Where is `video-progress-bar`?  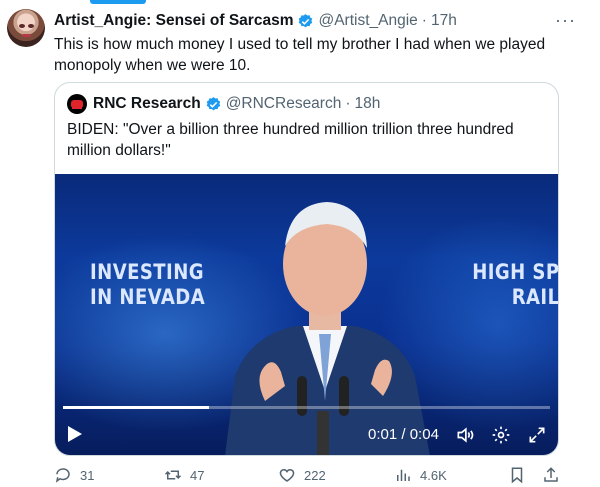 video-progress-bar is located at coordinates (306, 407).